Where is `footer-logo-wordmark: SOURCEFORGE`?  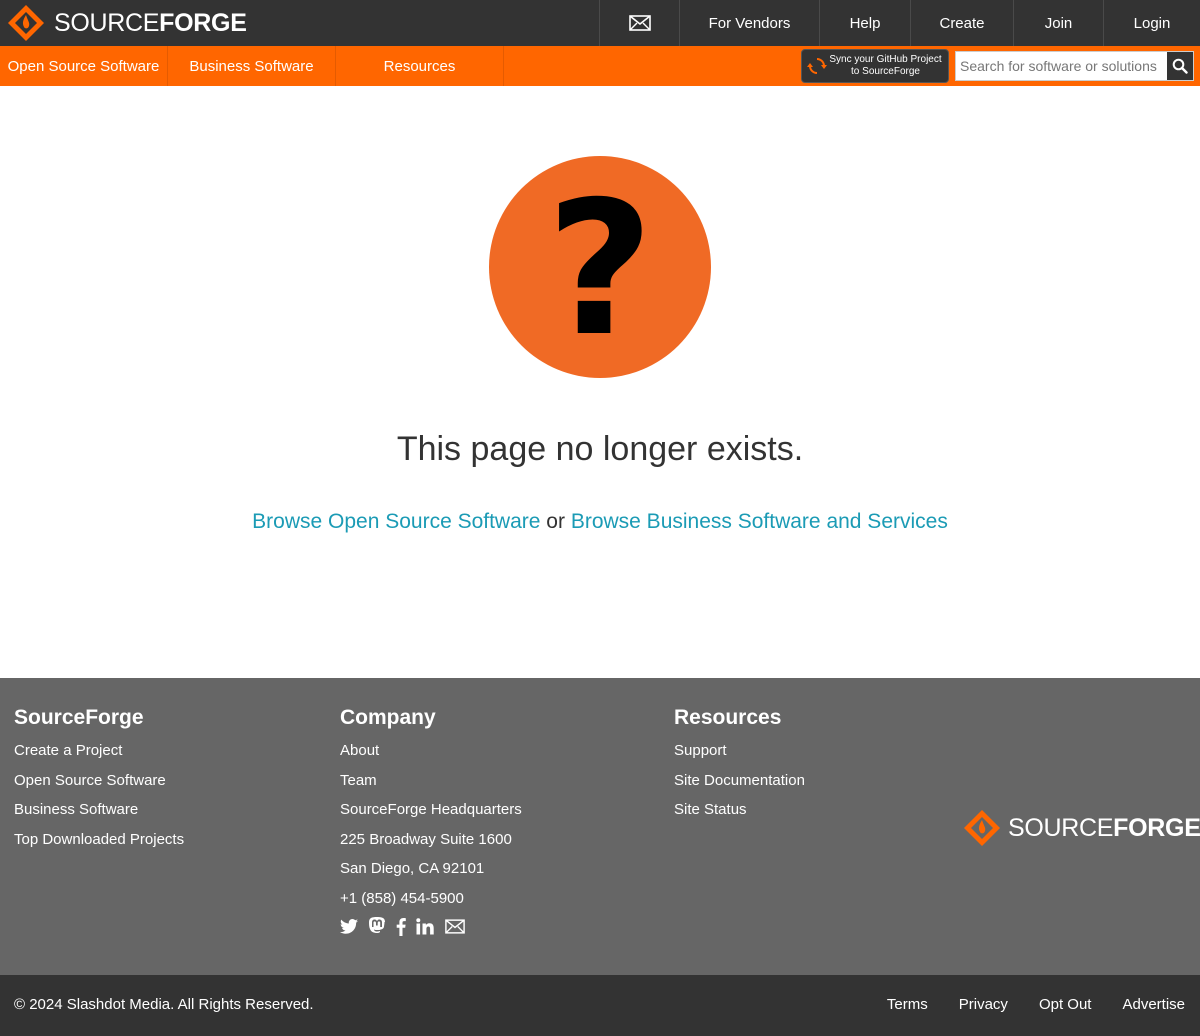
footer-logo-wordmark: SOURCEFORGE is located at coordinates (1104, 828).